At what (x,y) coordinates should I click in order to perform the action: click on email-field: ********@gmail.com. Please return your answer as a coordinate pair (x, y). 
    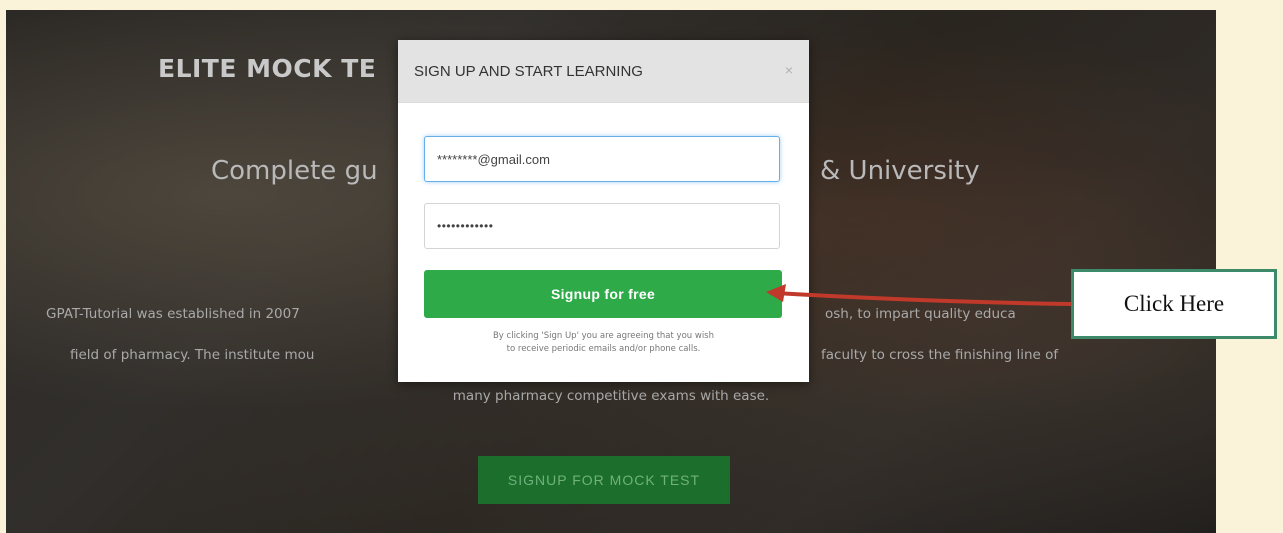
    Looking at the image, I should click on (602, 159).